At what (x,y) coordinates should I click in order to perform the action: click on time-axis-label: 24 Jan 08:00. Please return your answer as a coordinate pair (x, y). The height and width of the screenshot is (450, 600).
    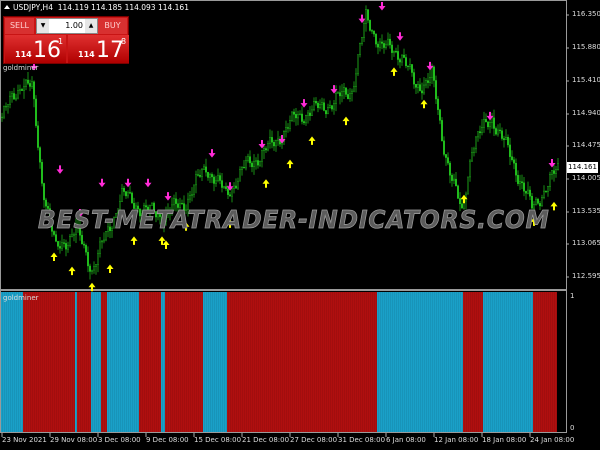
    Looking at the image, I should click on (552, 440).